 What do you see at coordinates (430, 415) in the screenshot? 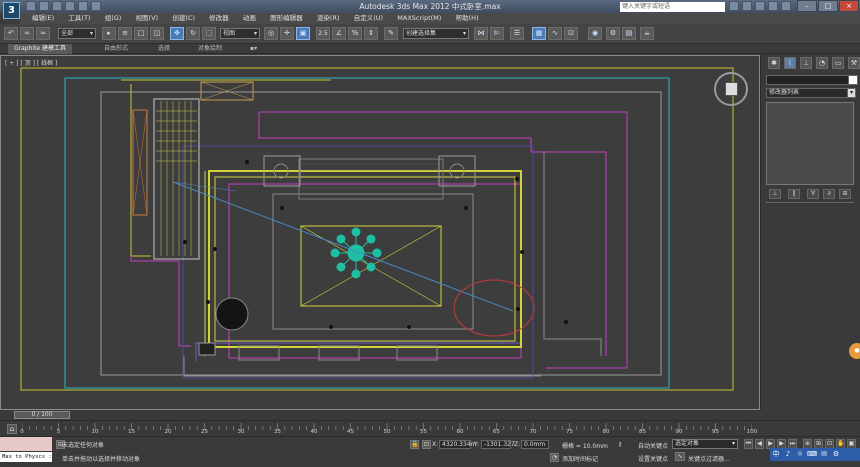
I see `time-slider: 0 / 100` at bounding box center [430, 415].